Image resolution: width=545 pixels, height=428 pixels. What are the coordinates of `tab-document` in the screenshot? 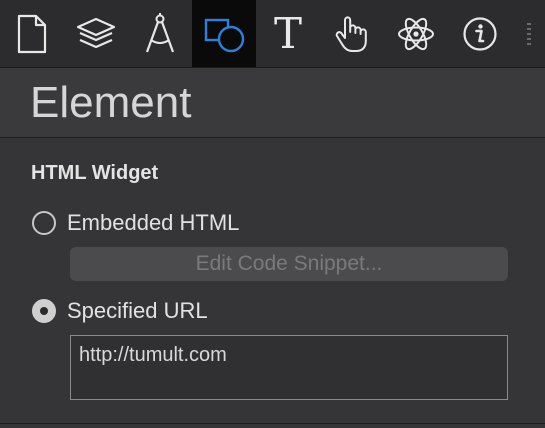 It's located at (32, 33).